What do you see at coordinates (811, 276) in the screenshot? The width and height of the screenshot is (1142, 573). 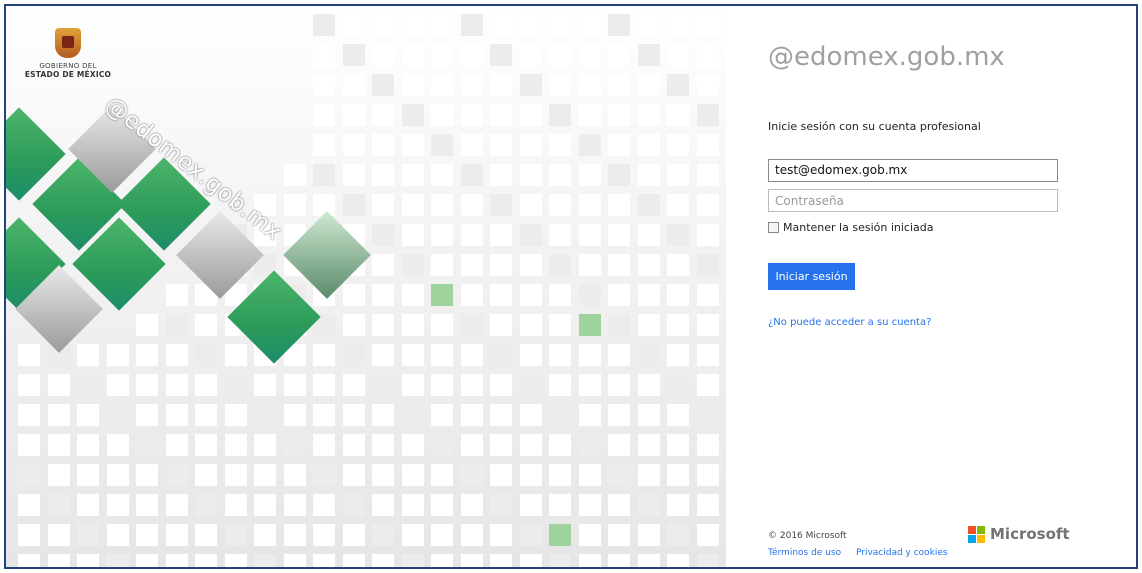 I see `sign-in-button: Iniciar sesión` at bounding box center [811, 276].